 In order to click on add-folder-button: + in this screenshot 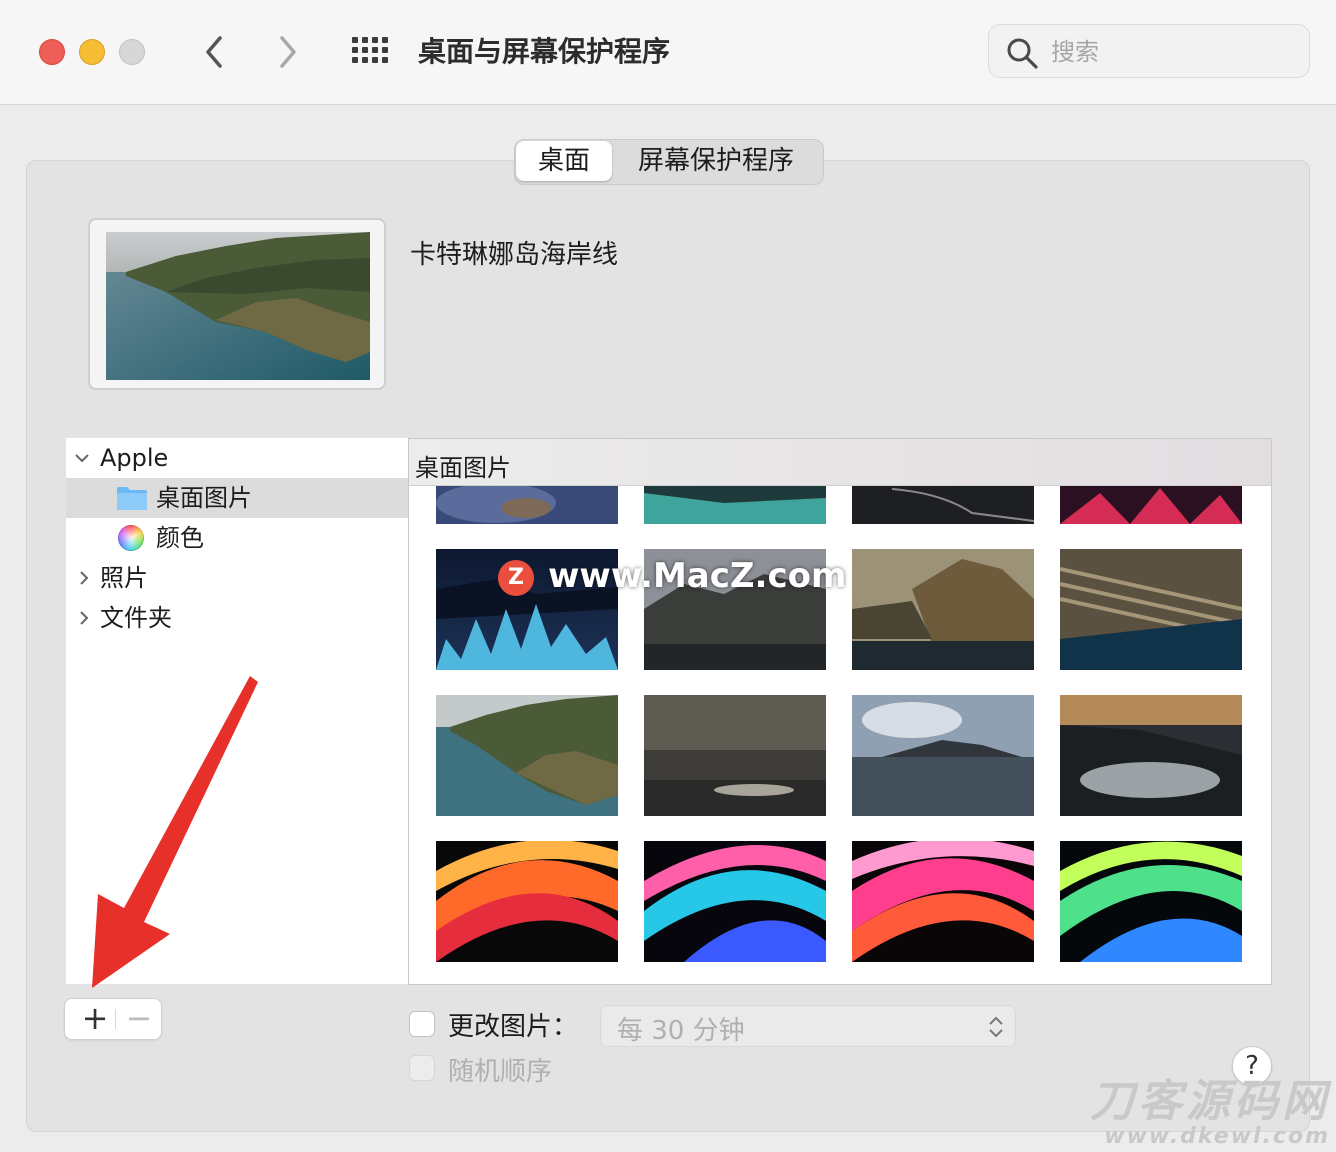, I will do `click(95, 1019)`.